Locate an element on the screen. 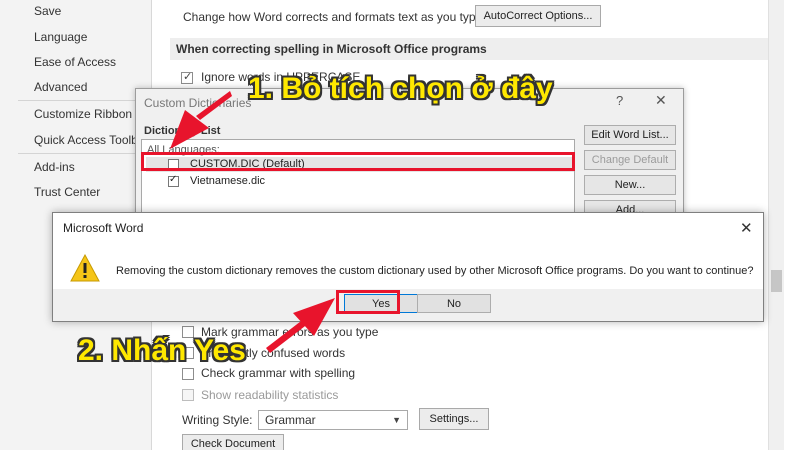  no-button: No is located at coordinates (454, 303).